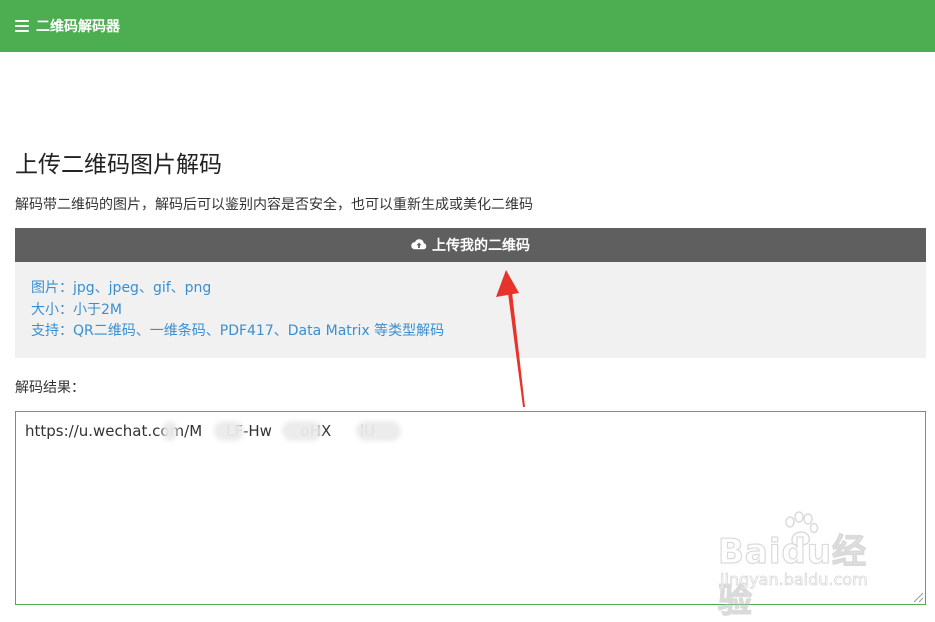  Describe the element at coordinates (481, 246) in the screenshot. I see `upload-button-label: 上传我的二维码` at that location.